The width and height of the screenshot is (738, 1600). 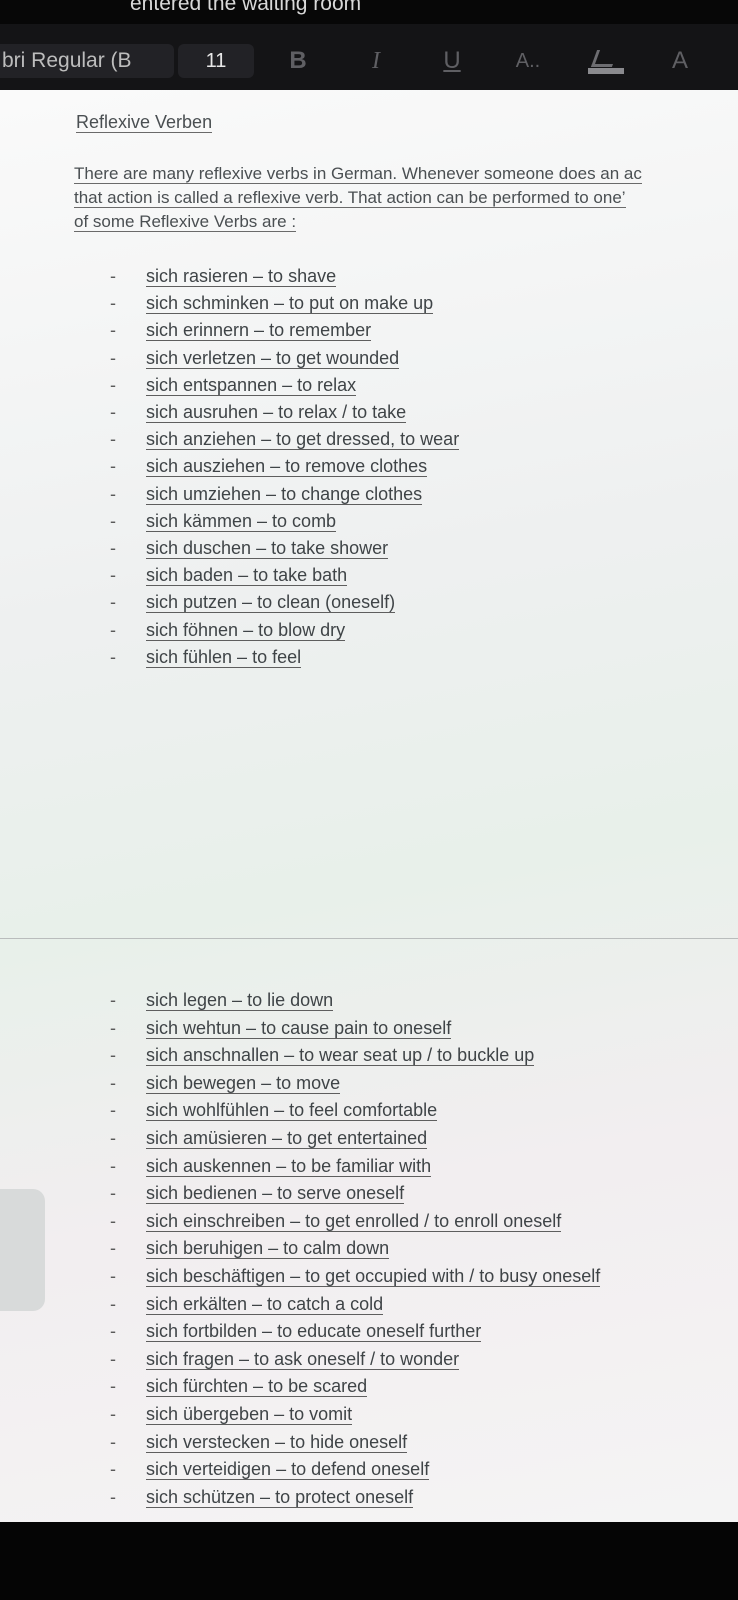 I want to click on list-item: - sich erkälten – to catch a cold, so click(x=247, y=1304).